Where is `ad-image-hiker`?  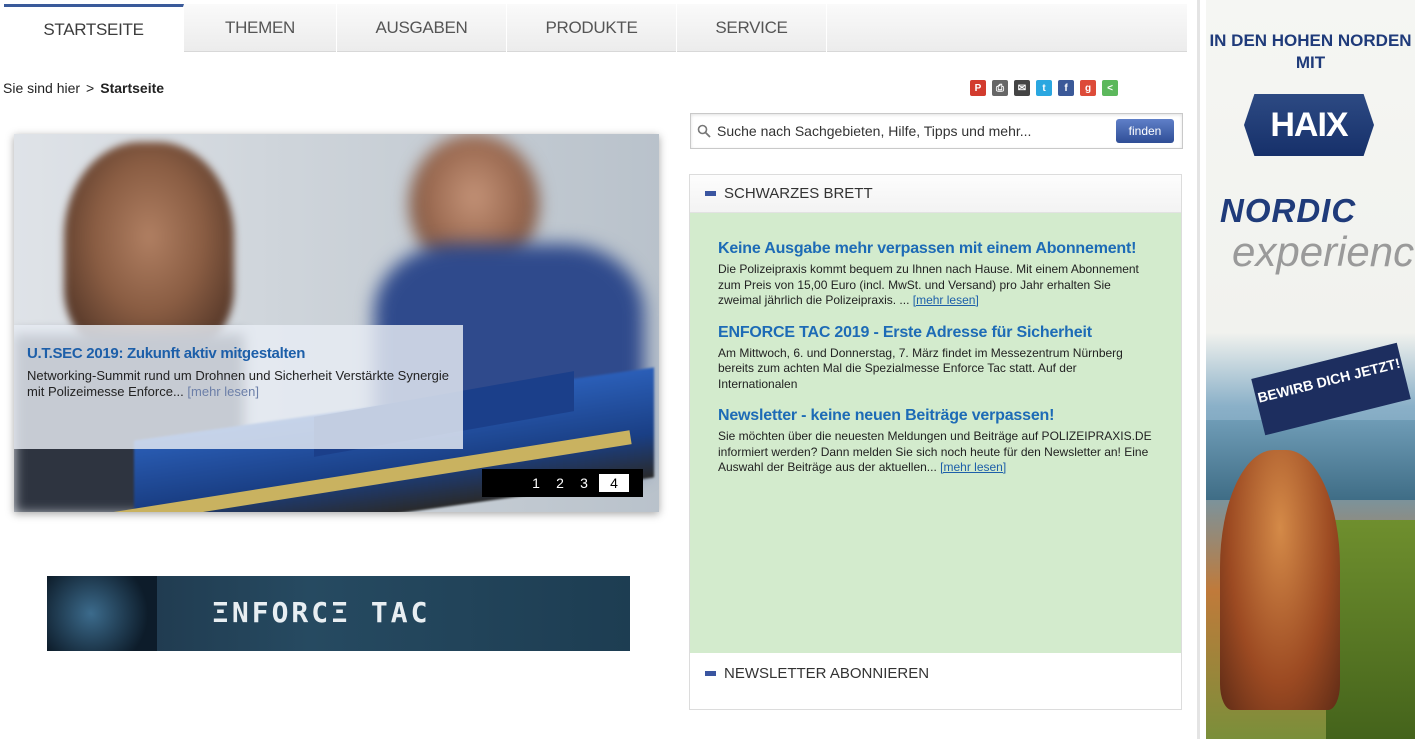 ad-image-hiker is located at coordinates (1280, 580).